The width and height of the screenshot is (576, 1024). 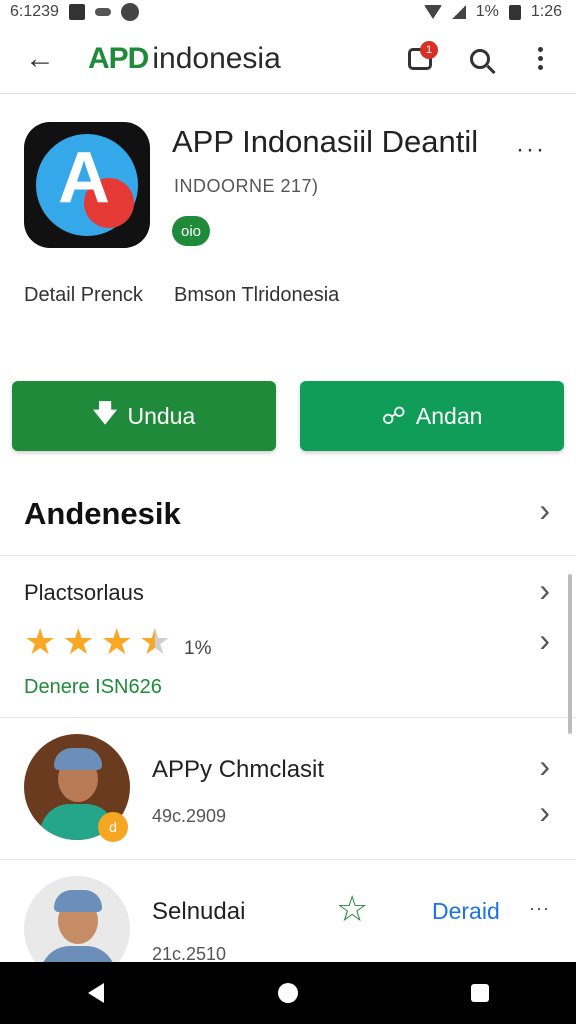 What do you see at coordinates (34, 11) in the screenshot?
I see `status-time: 6:1239` at bounding box center [34, 11].